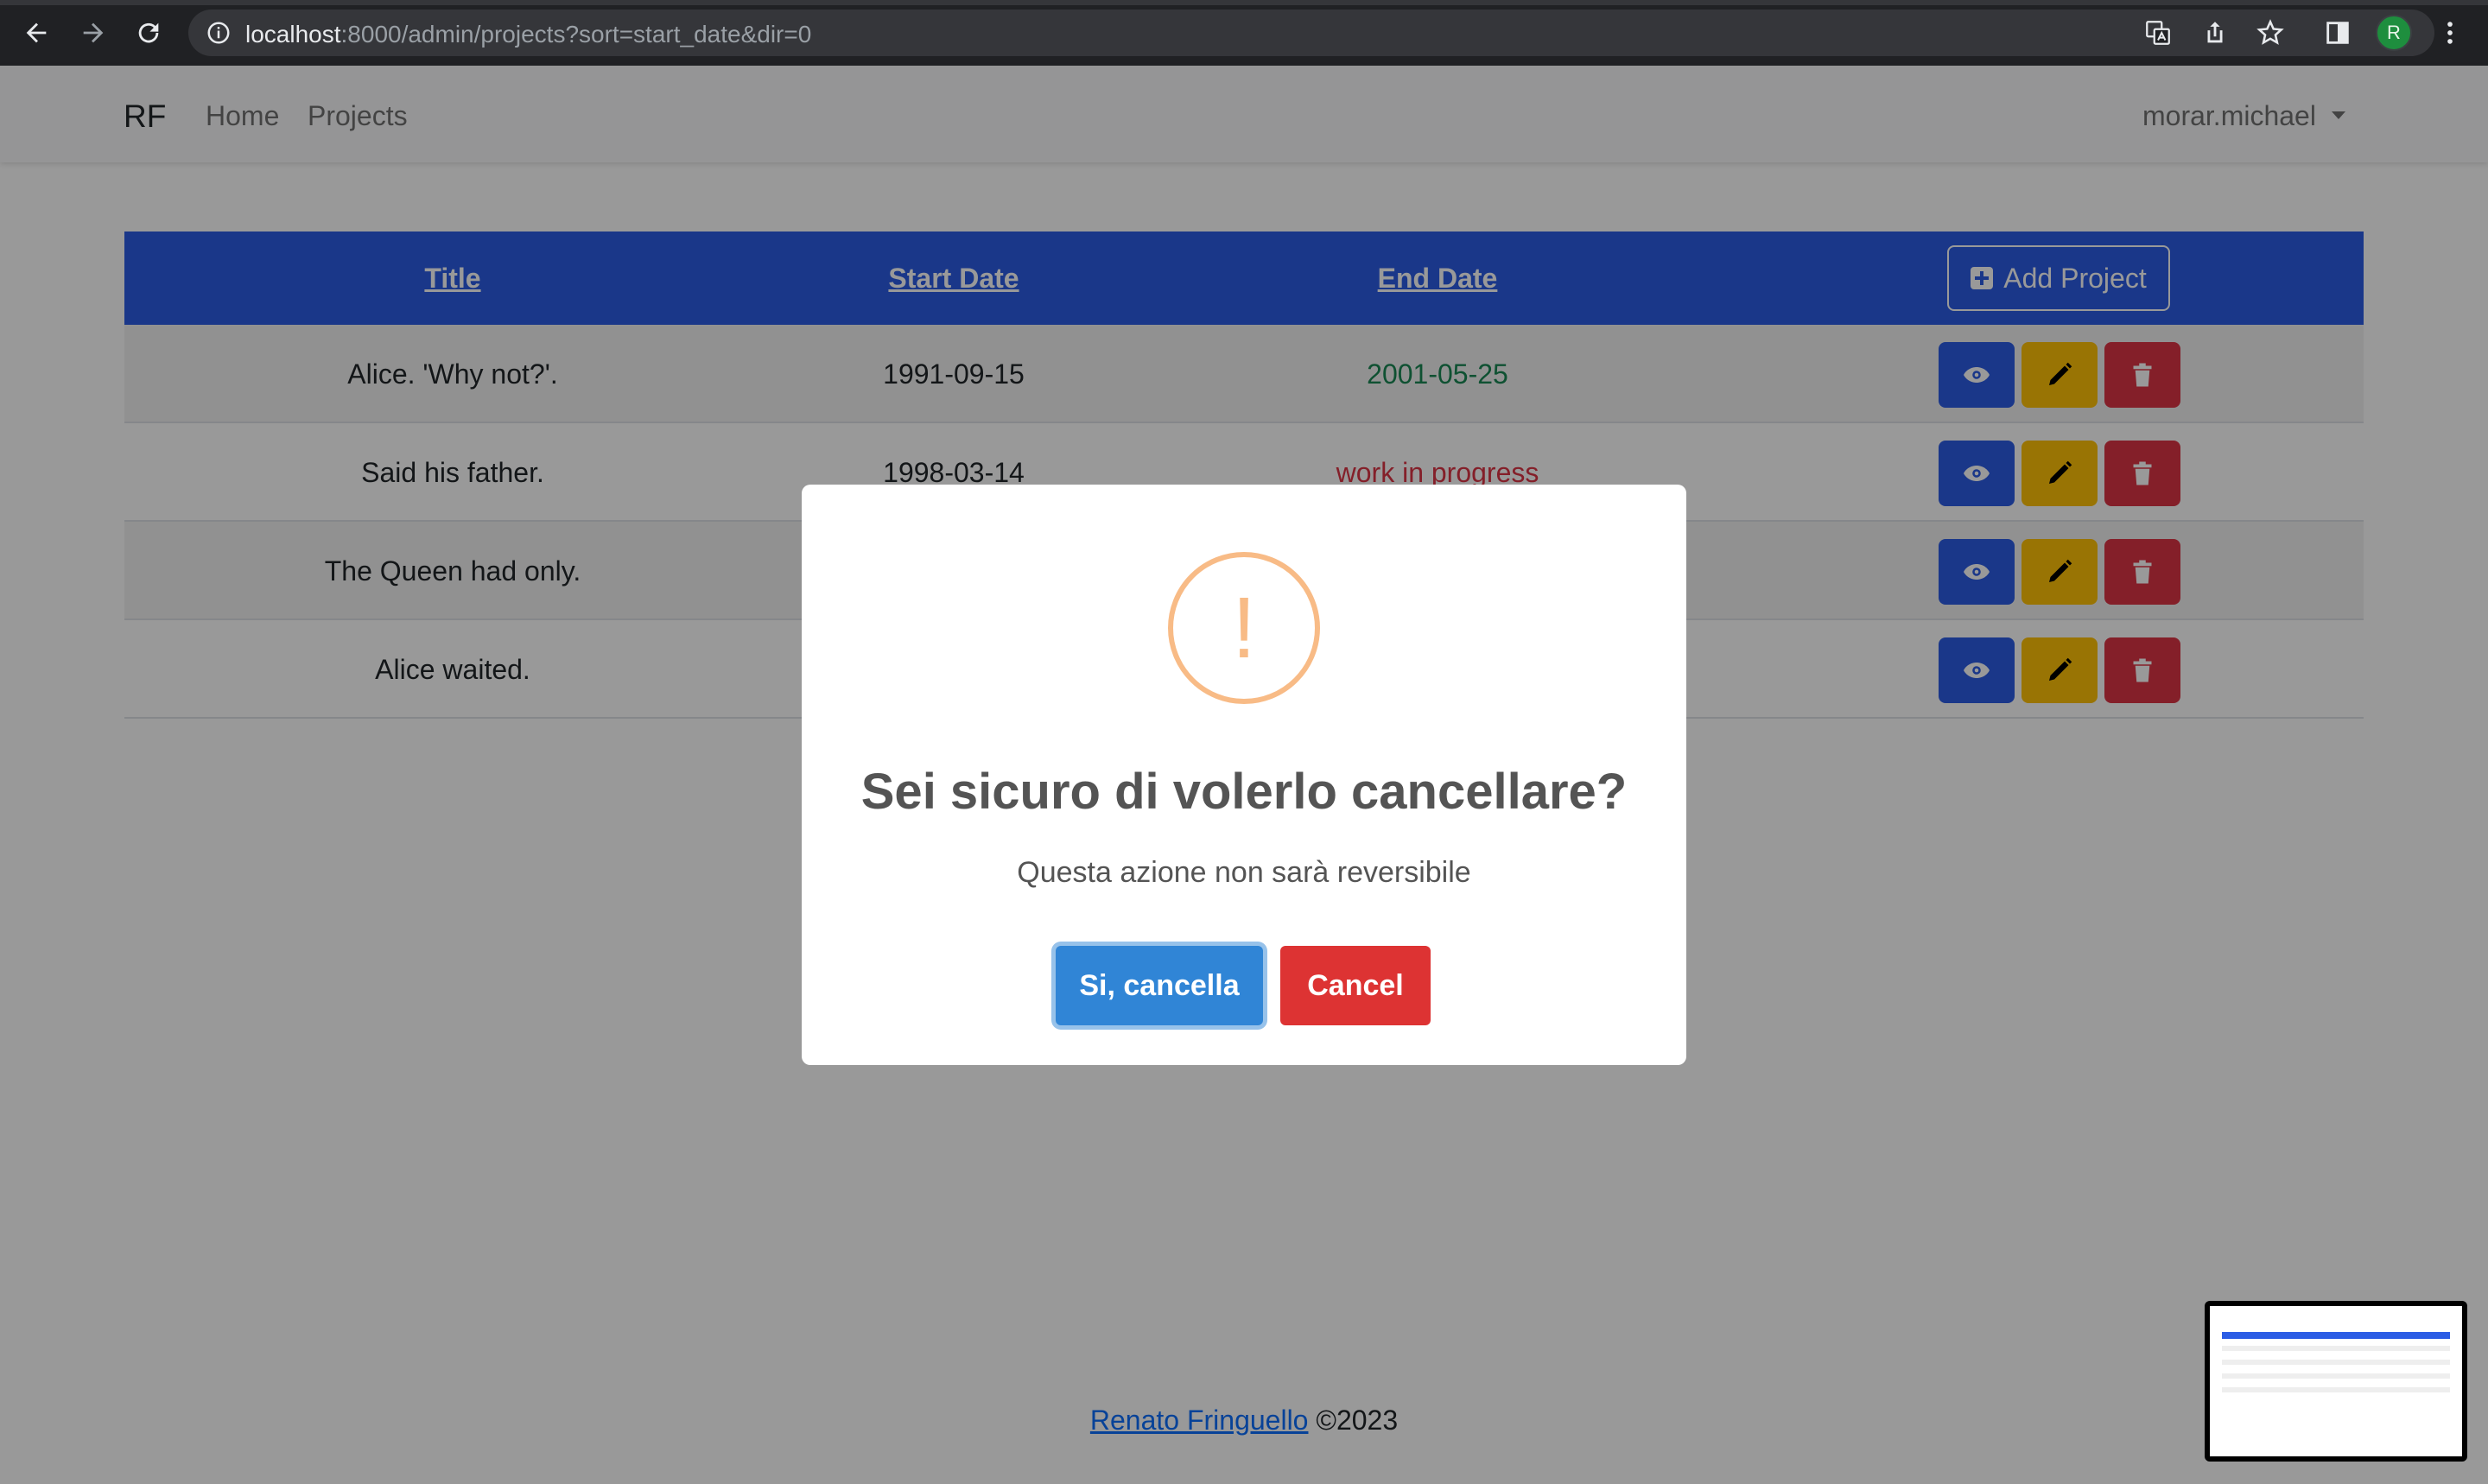 The height and width of the screenshot is (1484, 2488). What do you see at coordinates (2394, 33) in the screenshot?
I see `profile-avatar: R` at bounding box center [2394, 33].